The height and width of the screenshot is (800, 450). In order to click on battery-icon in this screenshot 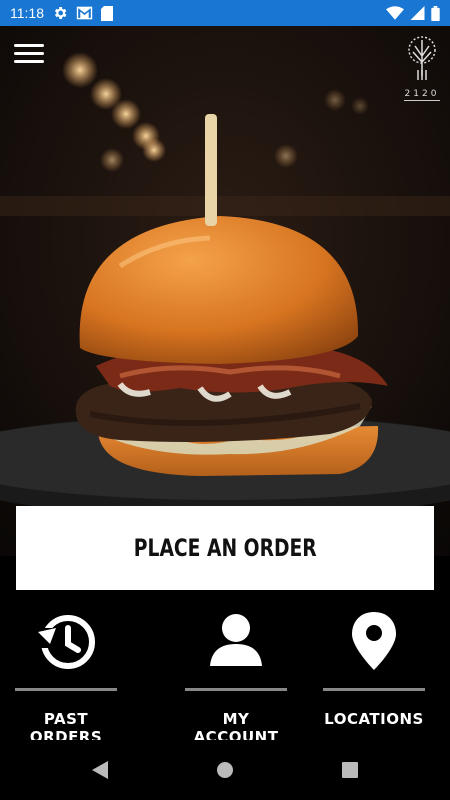, I will do `click(435, 13)`.